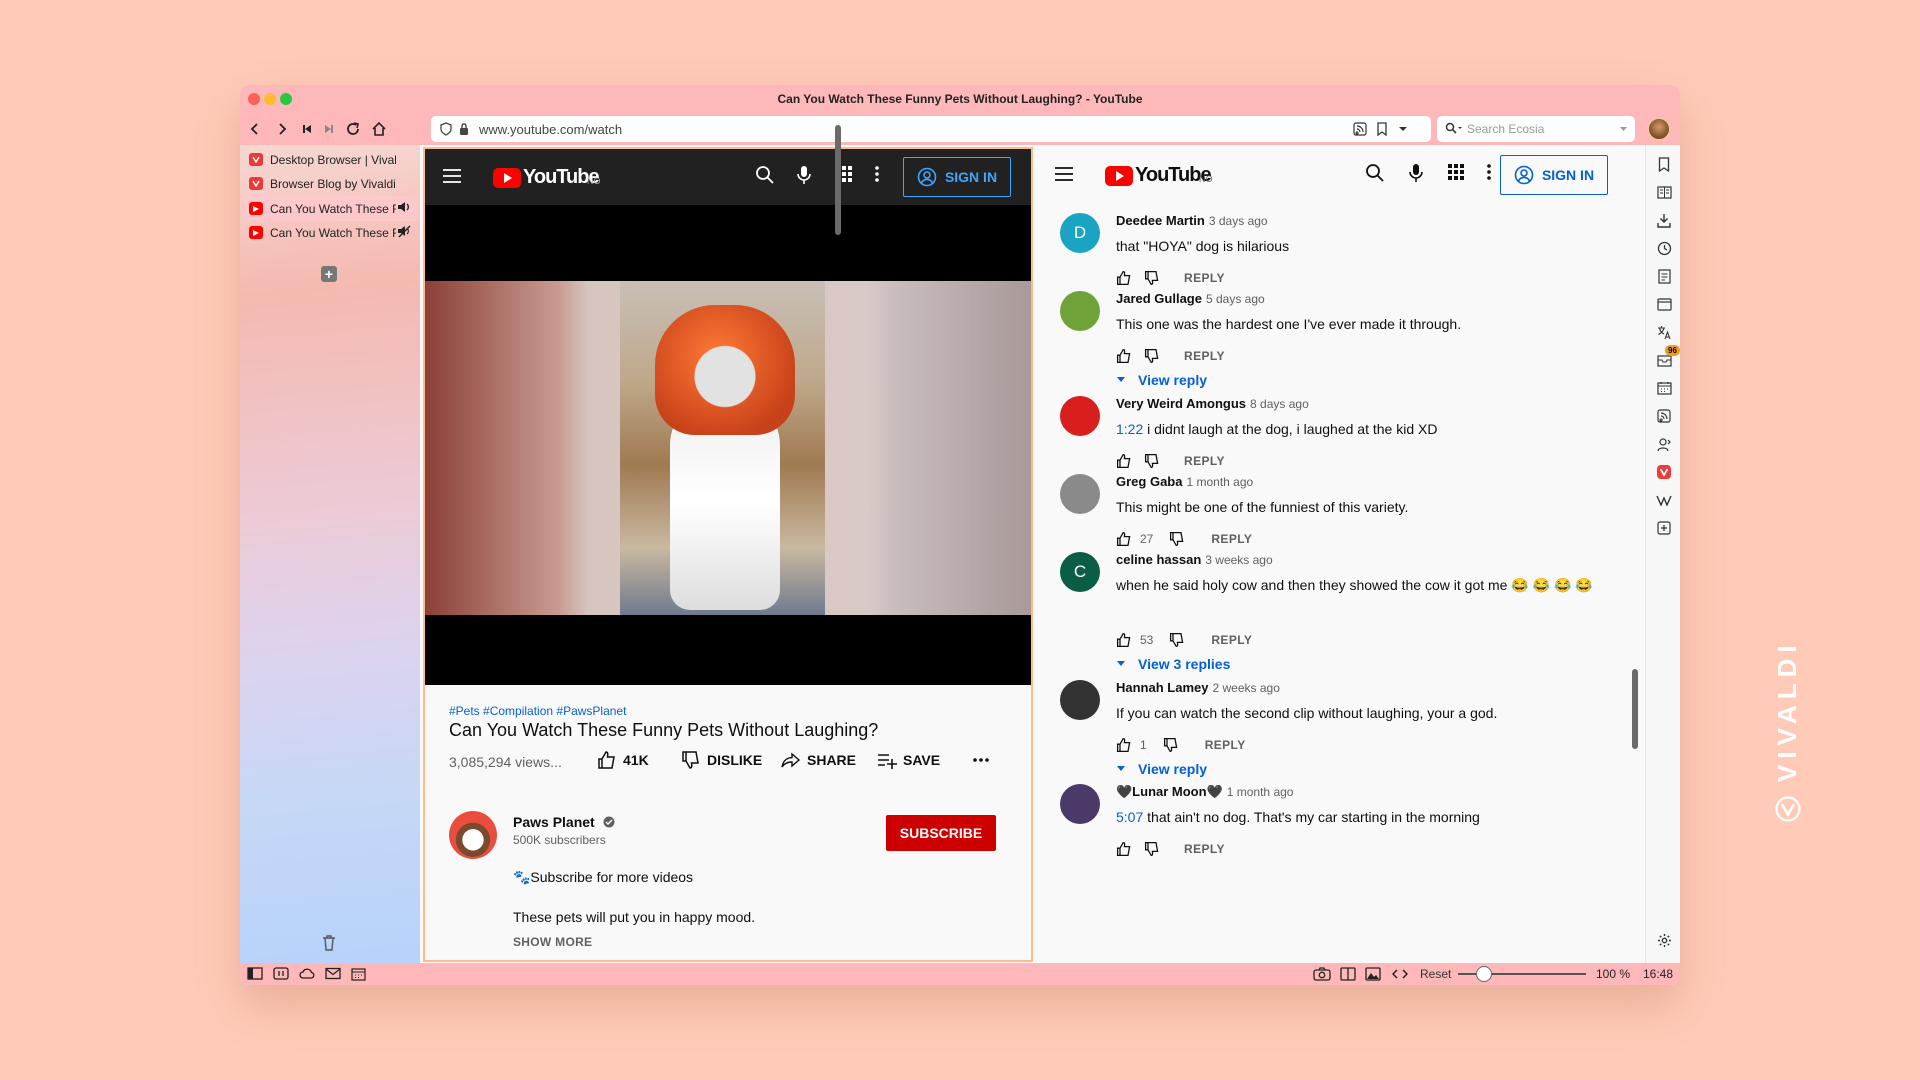  Describe the element at coordinates (1664, 528) in the screenshot. I see `add-panel-button` at that location.